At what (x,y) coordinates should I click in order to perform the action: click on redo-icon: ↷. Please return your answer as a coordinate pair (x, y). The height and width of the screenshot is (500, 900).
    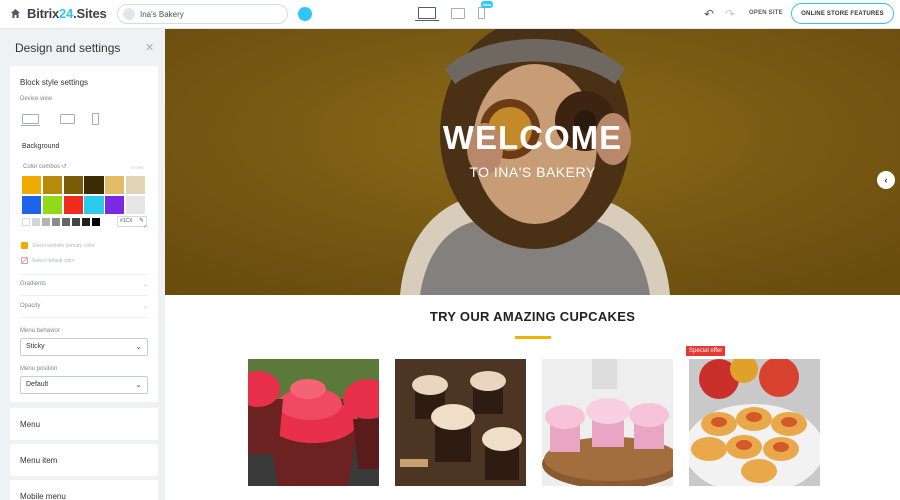
    Looking at the image, I should click on (730, 14).